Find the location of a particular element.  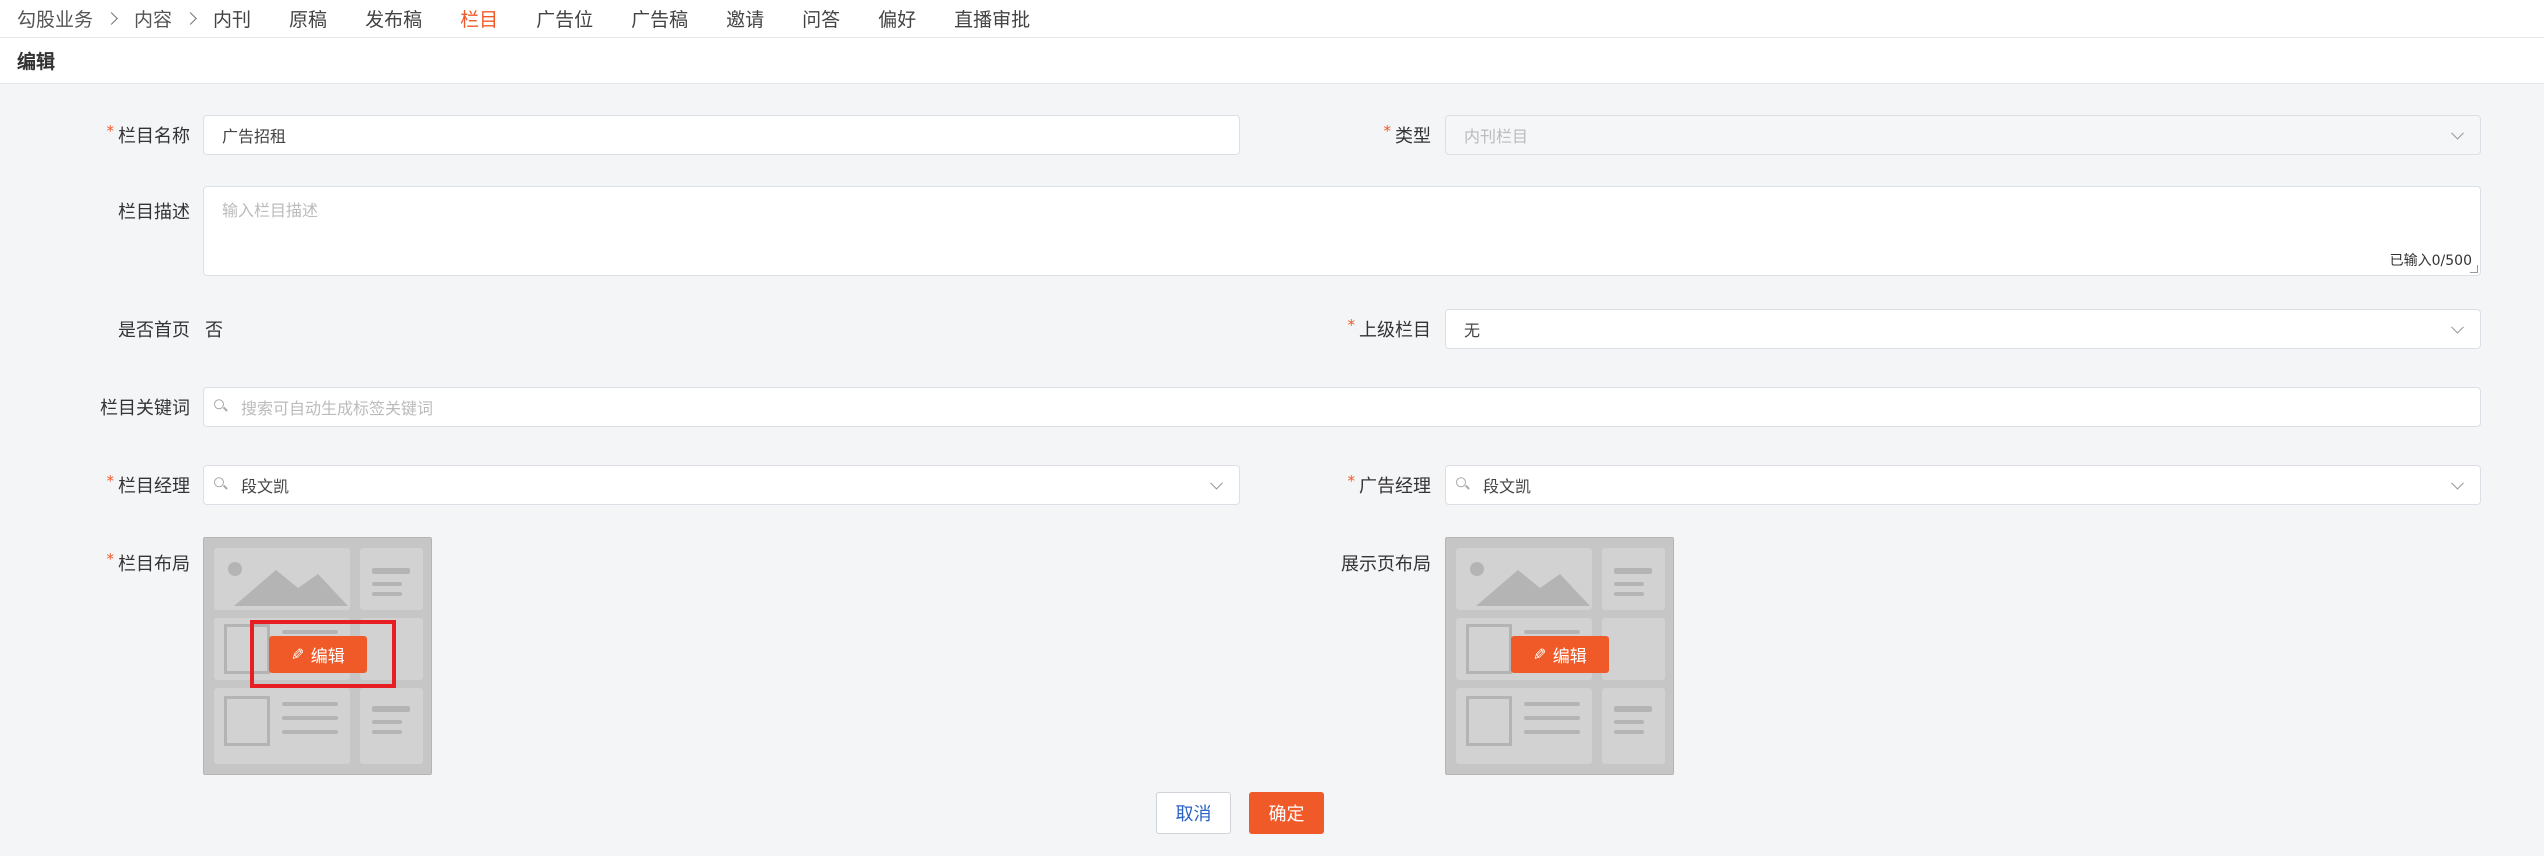

tab-internal-journal: 内刊 is located at coordinates (232, 18).